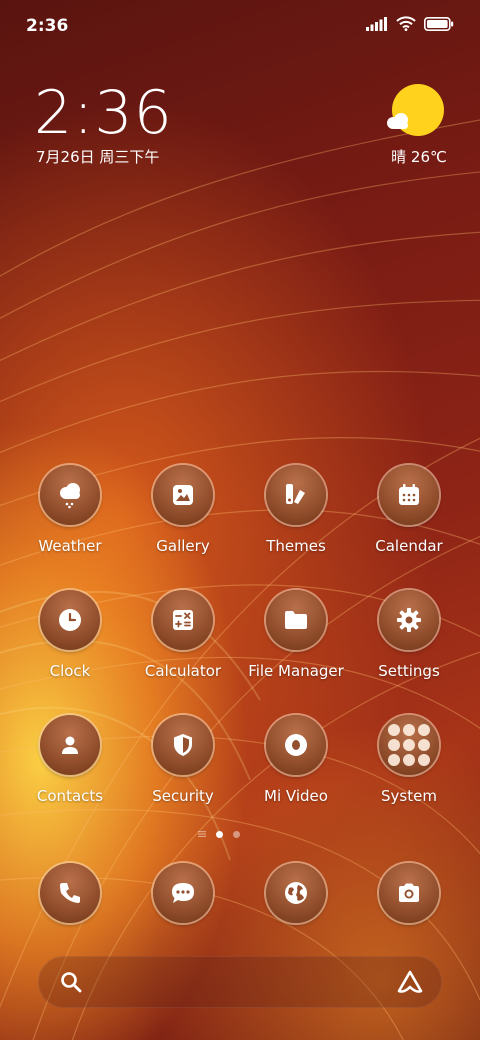 This screenshot has height=1040, width=480. I want to click on status-icons, so click(410, 23).